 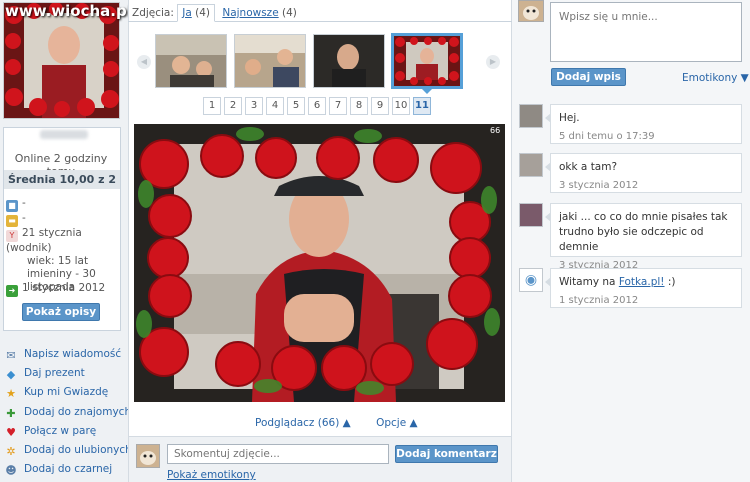 I want to click on folder-icon: ▬, so click(x=12, y=221).